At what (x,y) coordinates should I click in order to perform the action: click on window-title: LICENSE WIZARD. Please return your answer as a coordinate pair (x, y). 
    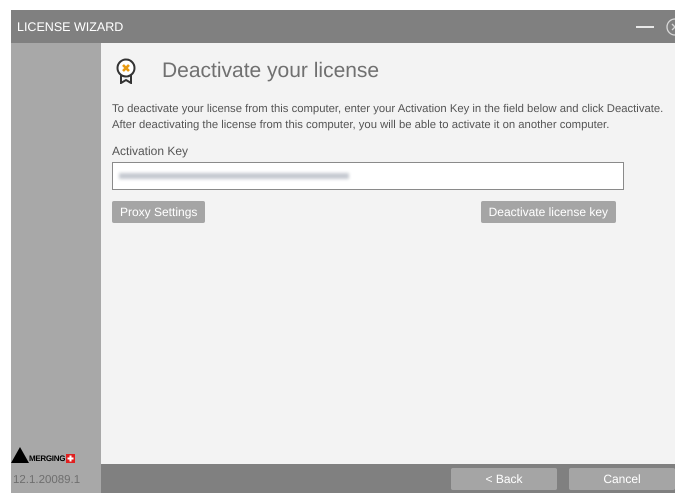
    Looking at the image, I should click on (70, 27).